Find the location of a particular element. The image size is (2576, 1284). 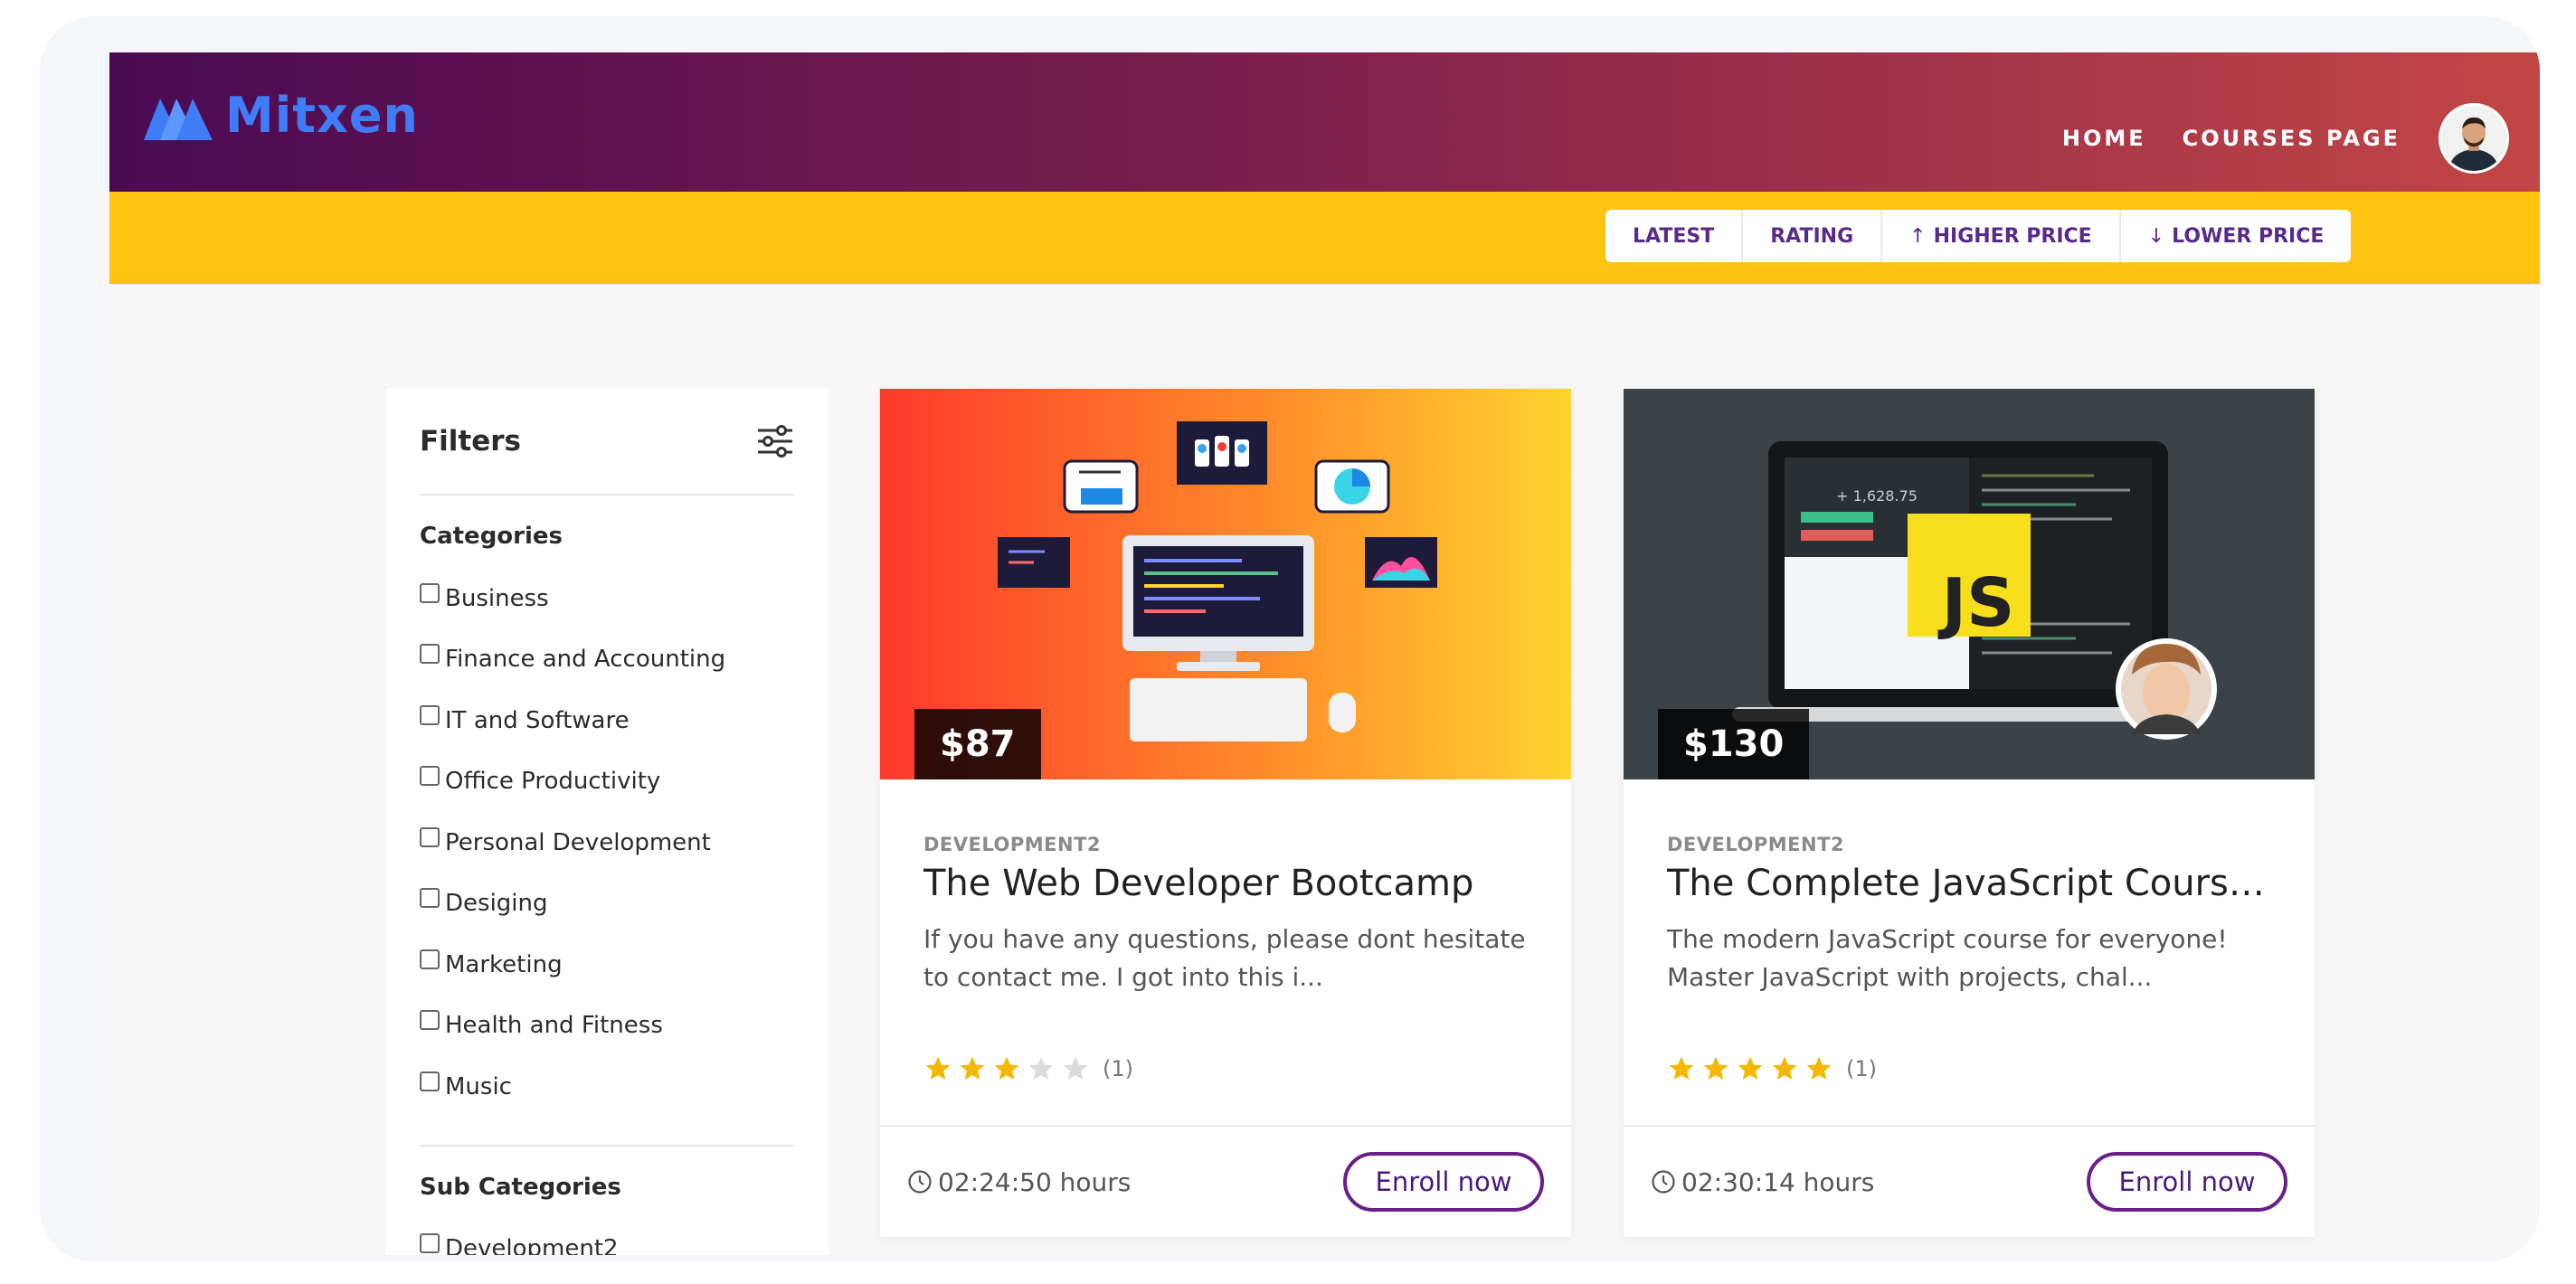

sort-lower-price-button: ↓ LOWER PRICE is located at coordinates (2236, 236).